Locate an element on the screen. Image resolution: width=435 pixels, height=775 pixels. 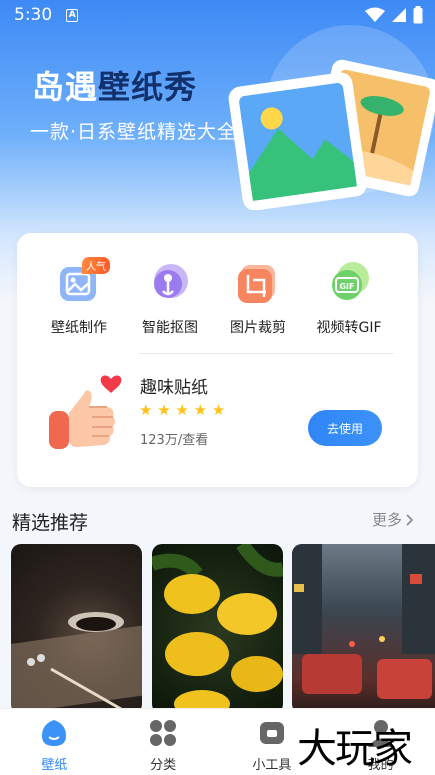
photo-frames-illustration is located at coordinates (331, 134).